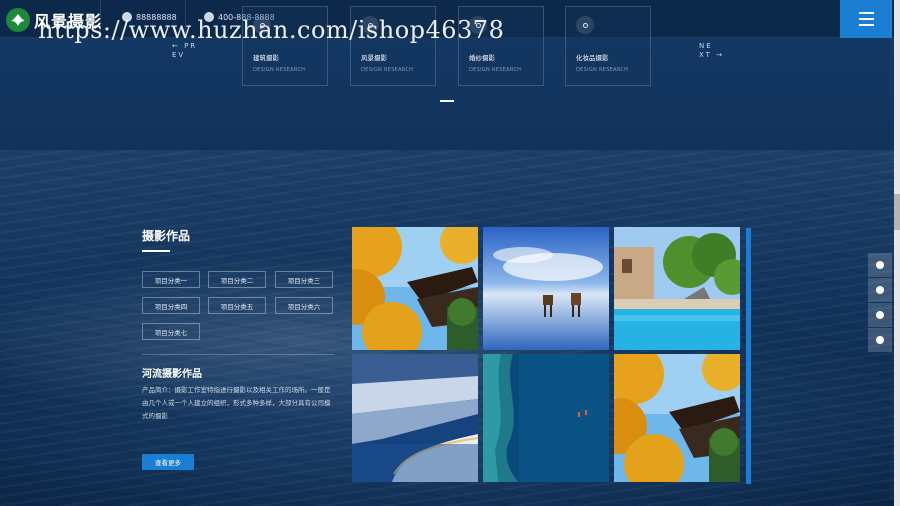 The height and width of the screenshot is (506, 900). I want to click on category-button: 项目分类六, so click(304, 305).